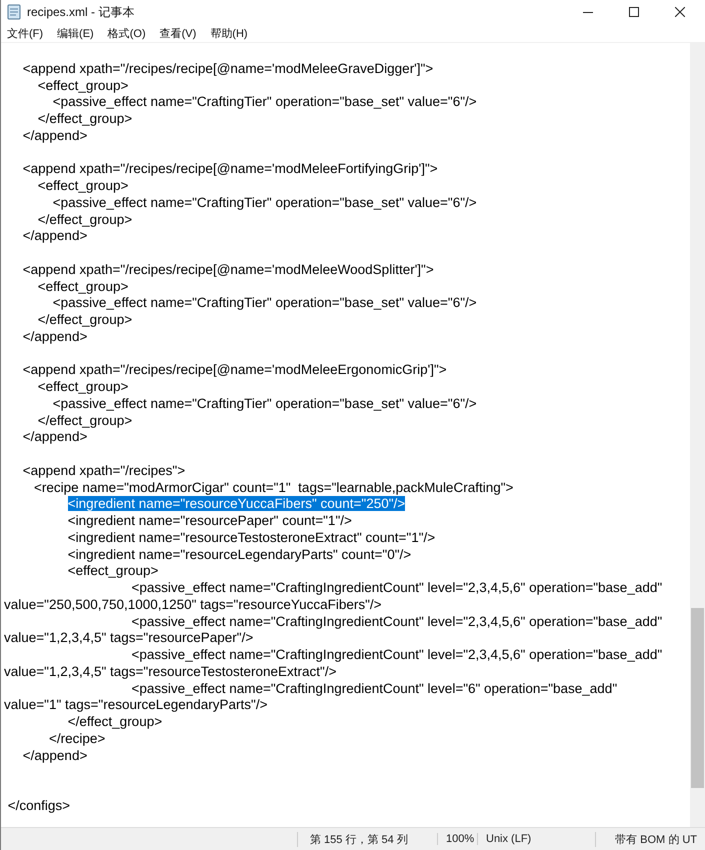  Describe the element at coordinates (77, 738) in the screenshot. I see `code-line: </recipe>` at that location.